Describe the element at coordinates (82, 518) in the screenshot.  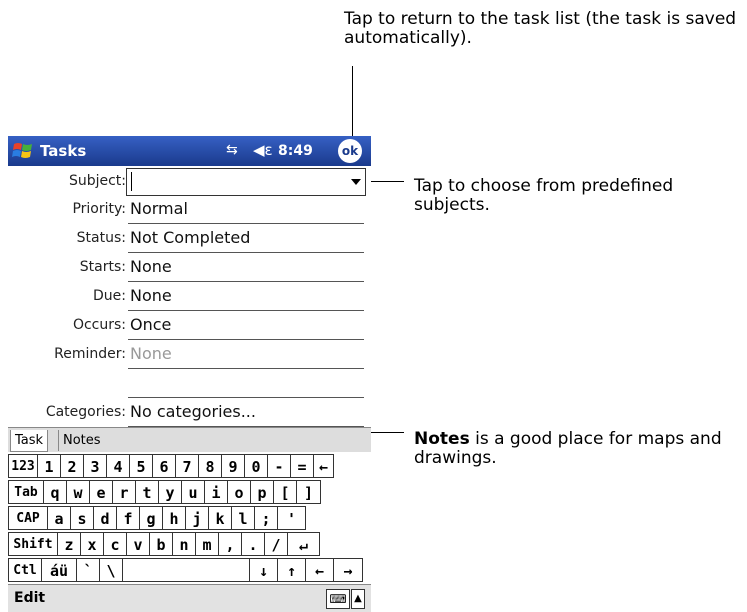
I see `key: s` at that location.